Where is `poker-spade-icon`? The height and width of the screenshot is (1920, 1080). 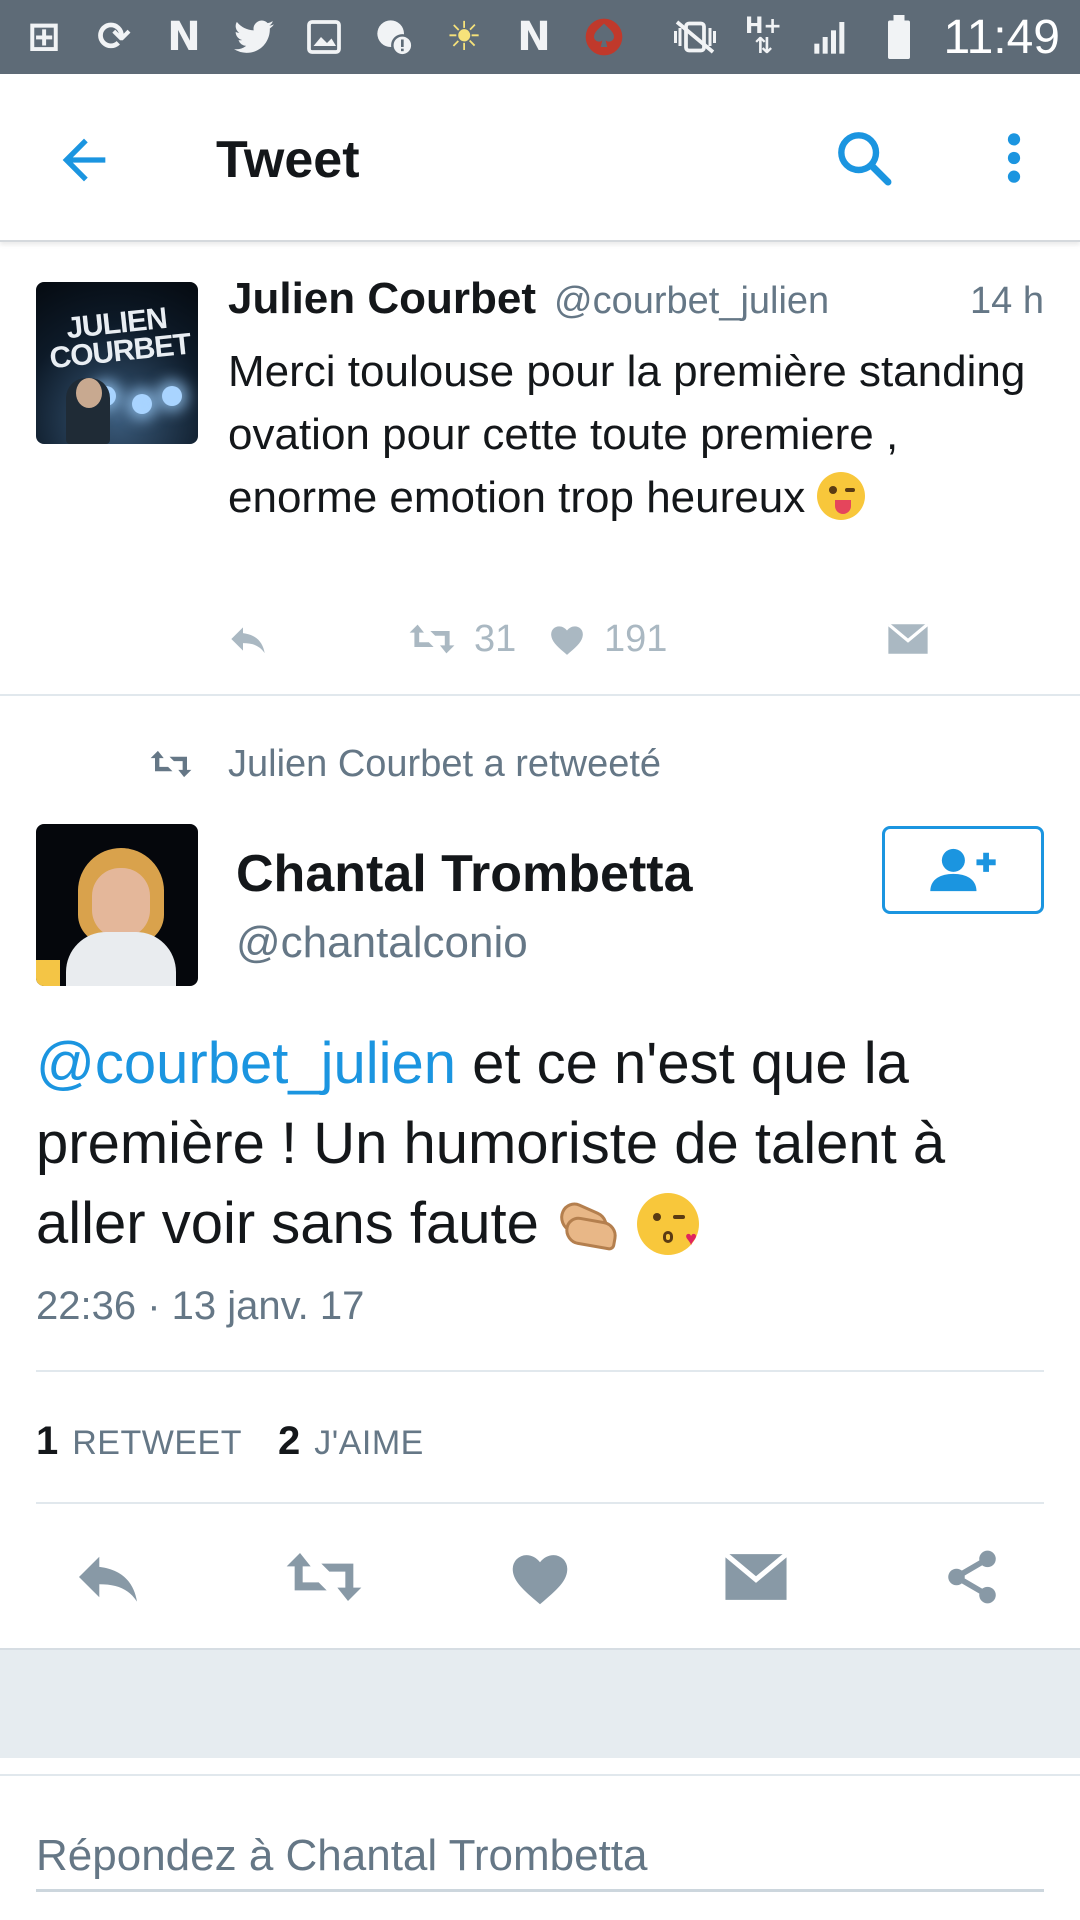
poker-spade-icon is located at coordinates (604, 37).